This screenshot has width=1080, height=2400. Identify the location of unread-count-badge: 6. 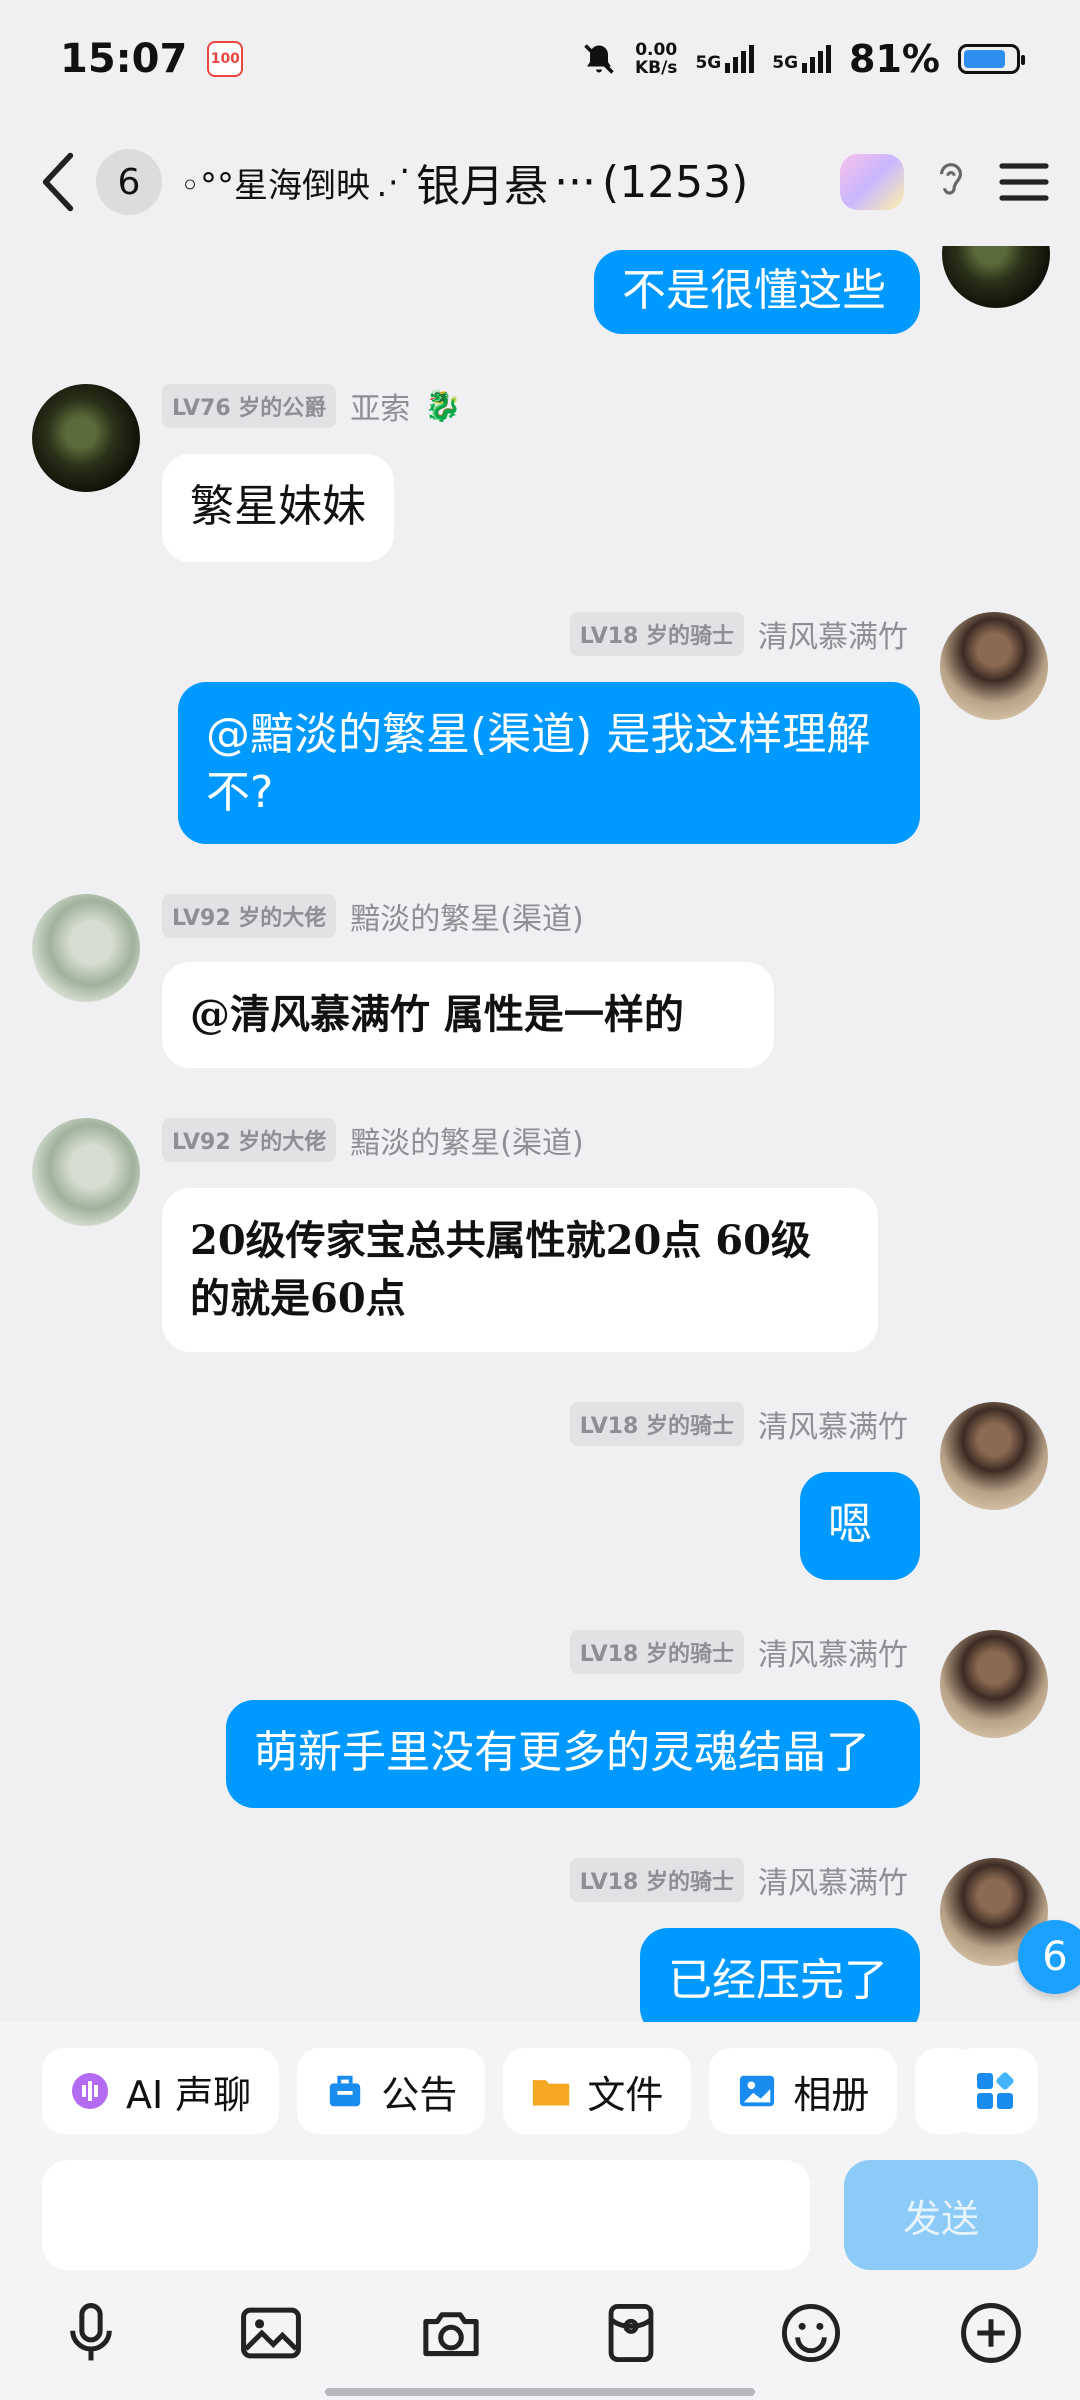
(129, 182).